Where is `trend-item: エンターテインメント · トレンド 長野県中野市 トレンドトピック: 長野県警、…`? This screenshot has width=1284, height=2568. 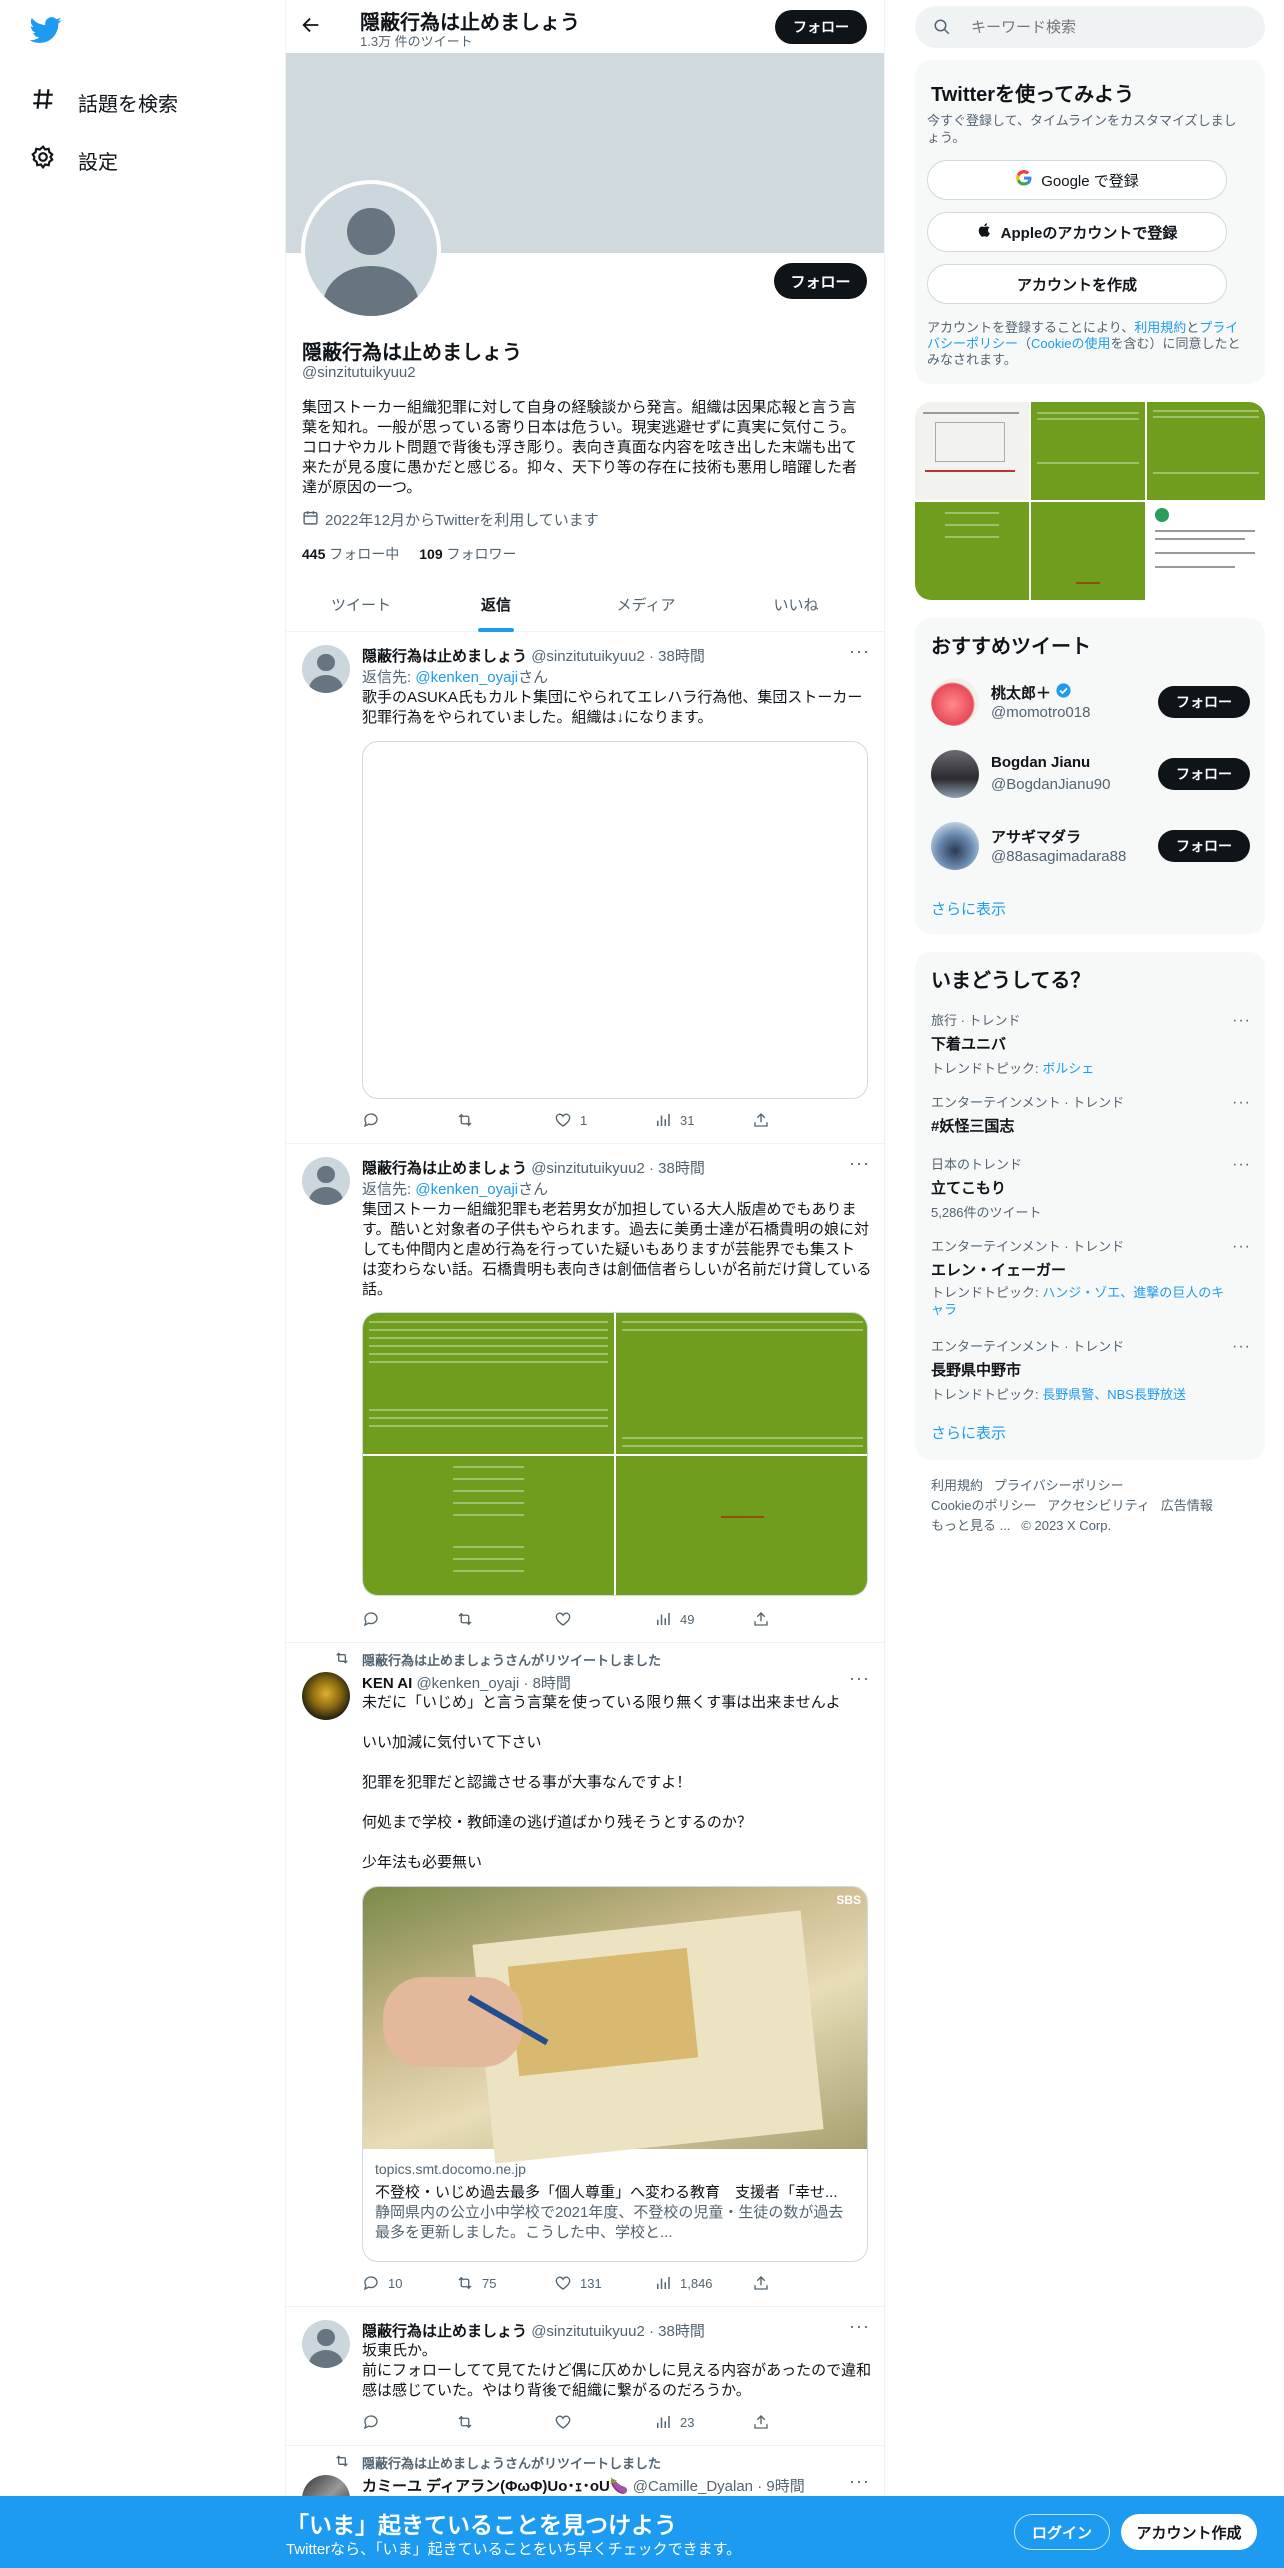
trend-item: エンターテインメント · トレンド 長野県中野市 トレンドトピック: 長野県警、… is located at coordinates (1091, 1369).